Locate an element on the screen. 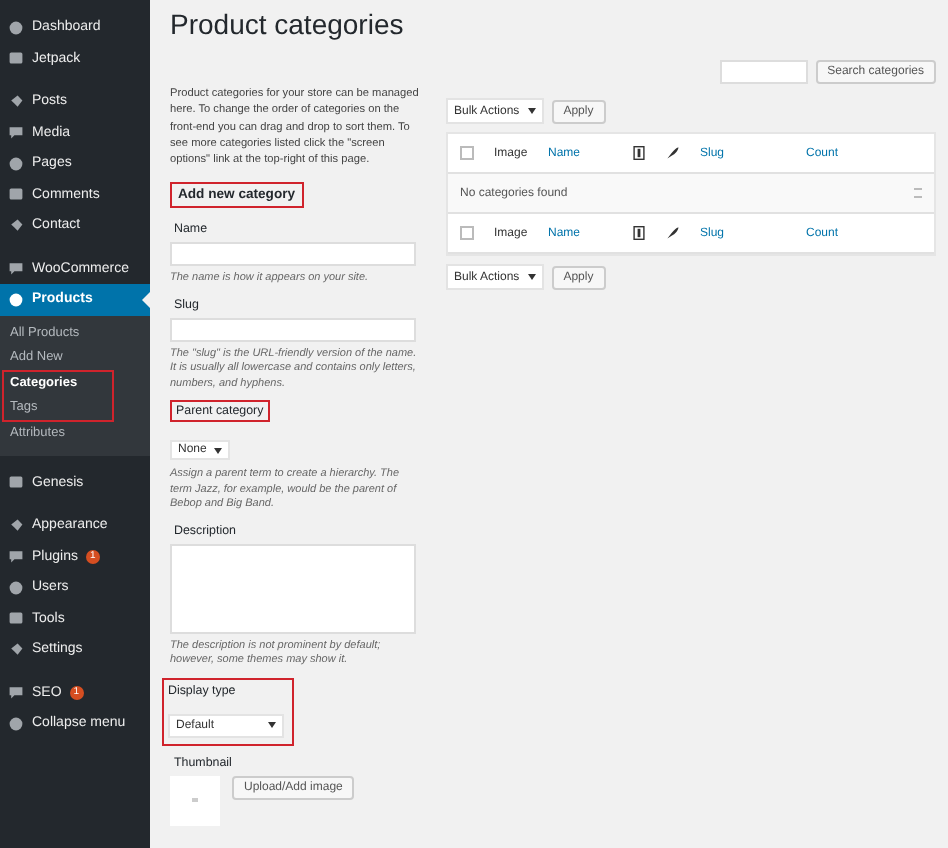  description-field is located at coordinates (293, 588).